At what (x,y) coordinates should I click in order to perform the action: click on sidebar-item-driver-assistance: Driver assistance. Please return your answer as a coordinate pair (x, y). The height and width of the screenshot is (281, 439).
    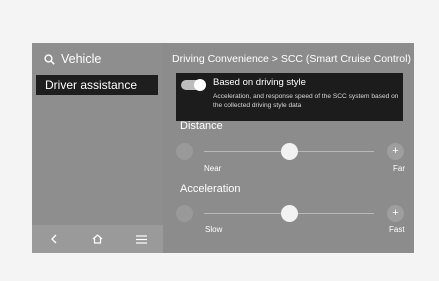
    Looking at the image, I should click on (97, 85).